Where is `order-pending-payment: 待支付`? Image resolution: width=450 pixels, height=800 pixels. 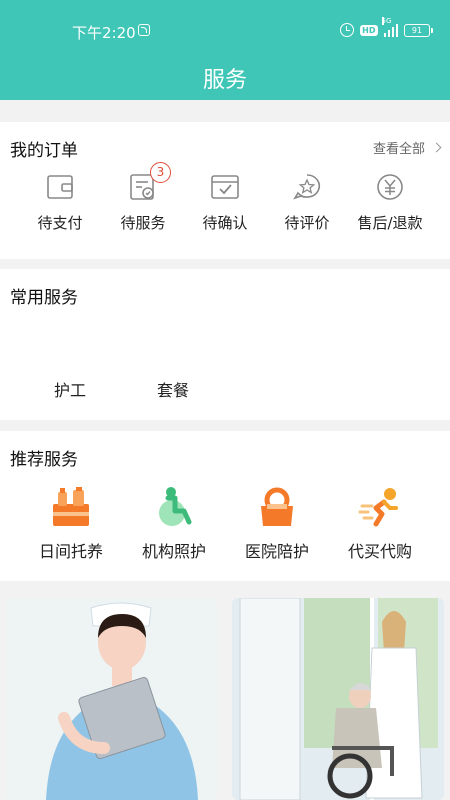 order-pending-payment: 待支付 is located at coordinates (60, 202).